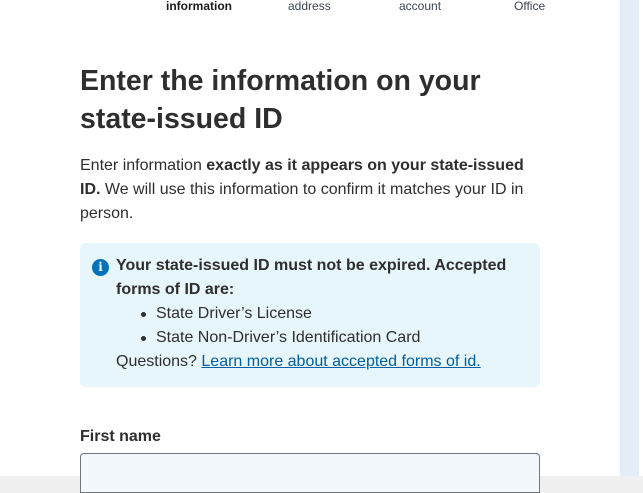  I want to click on step-label-account: account, so click(420, 6).